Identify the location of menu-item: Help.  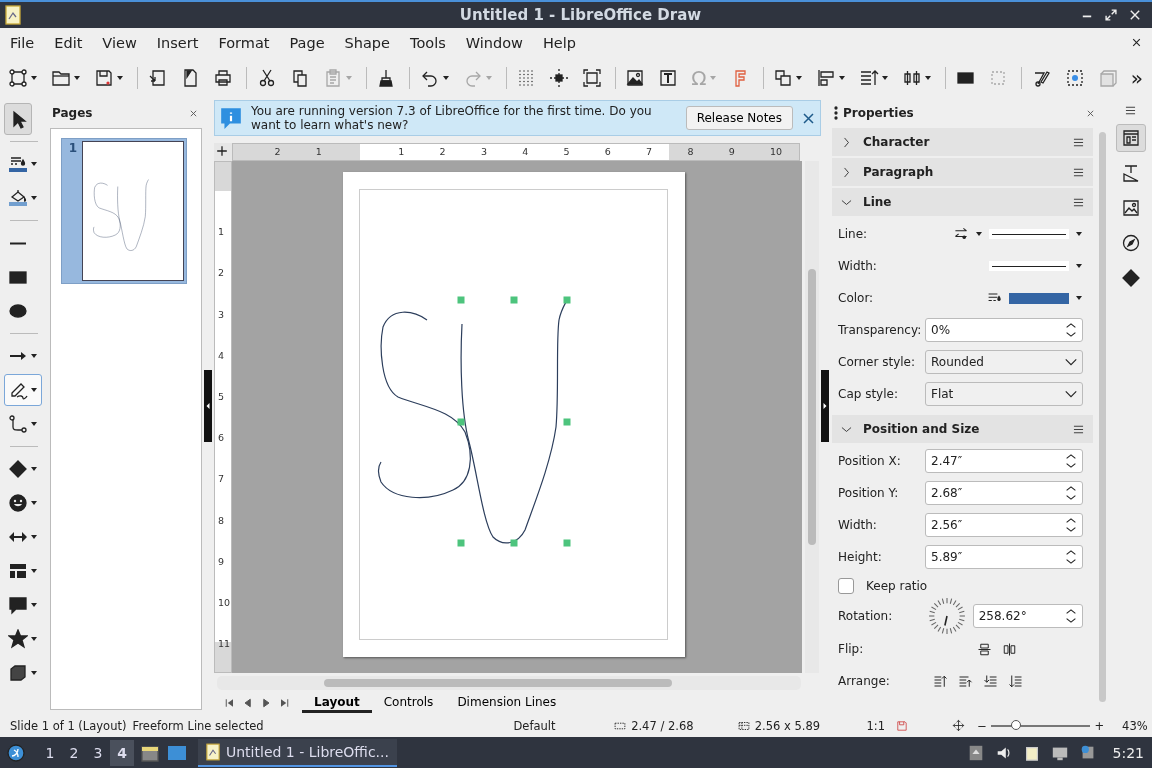
(559, 43).